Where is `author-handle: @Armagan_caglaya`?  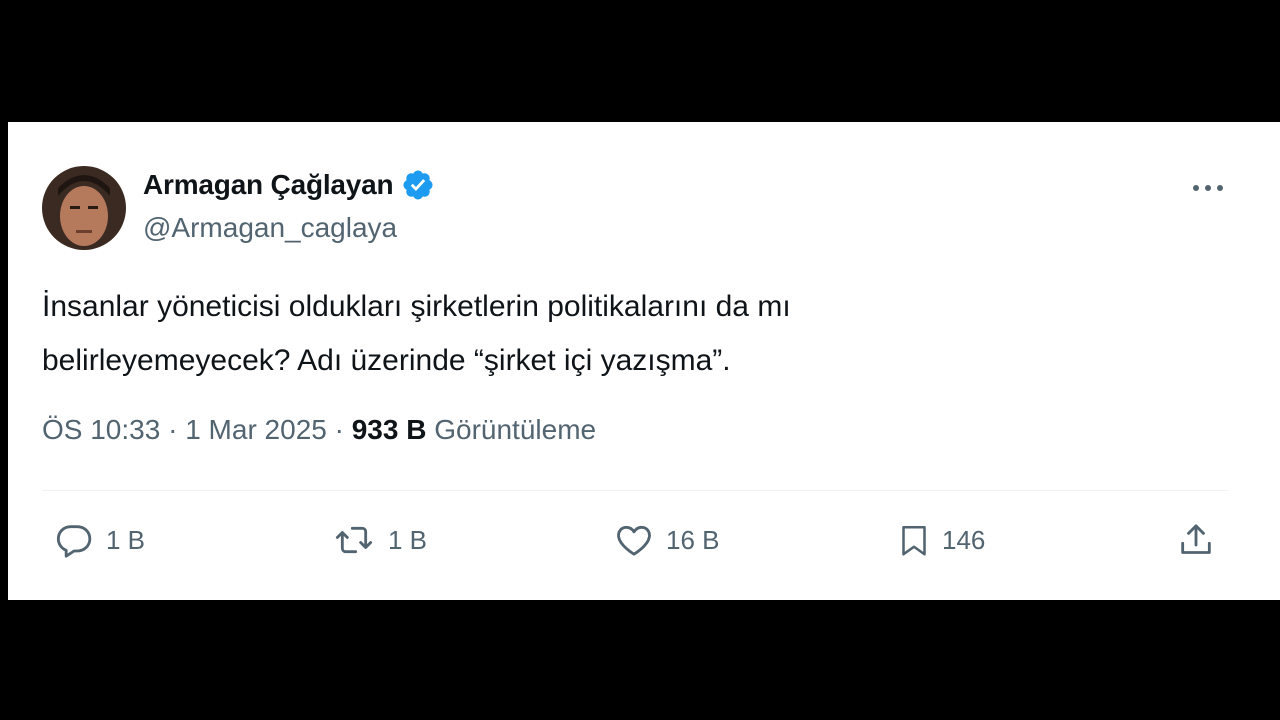 author-handle: @Armagan_caglaya is located at coordinates (270, 228).